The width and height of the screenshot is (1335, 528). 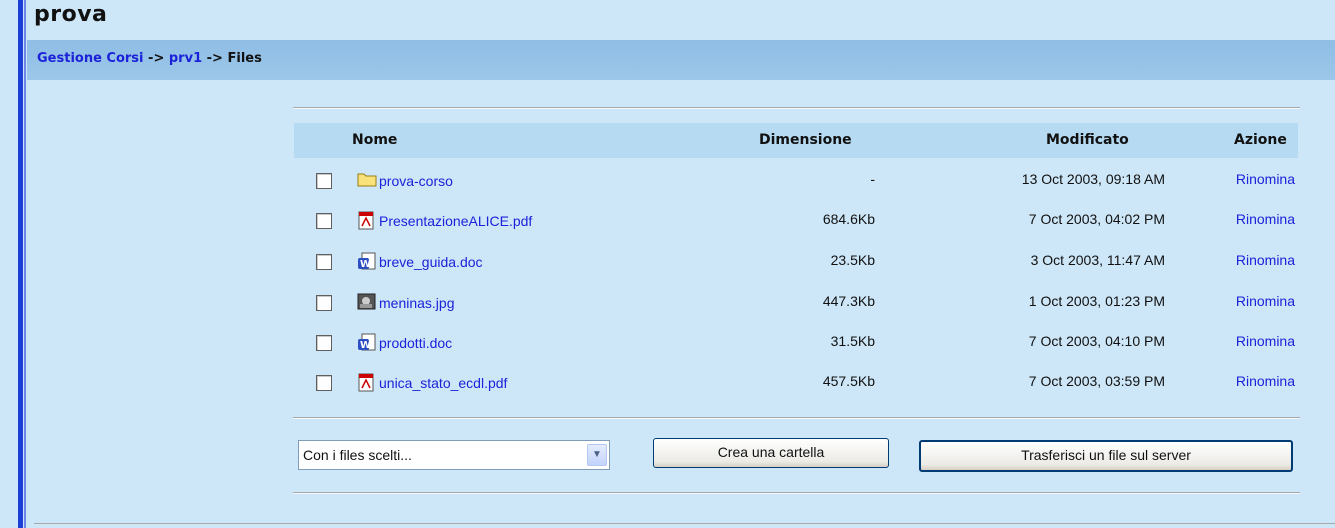 I want to click on file-name-link: PresentazioneALICE.pdf, so click(x=455, y=221).